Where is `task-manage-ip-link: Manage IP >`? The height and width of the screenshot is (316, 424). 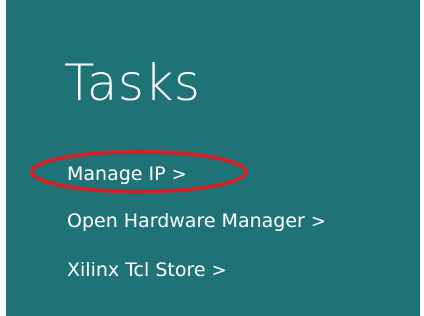 task-manage-ip-link: Manage IP > is located at coordinates (127, 174).